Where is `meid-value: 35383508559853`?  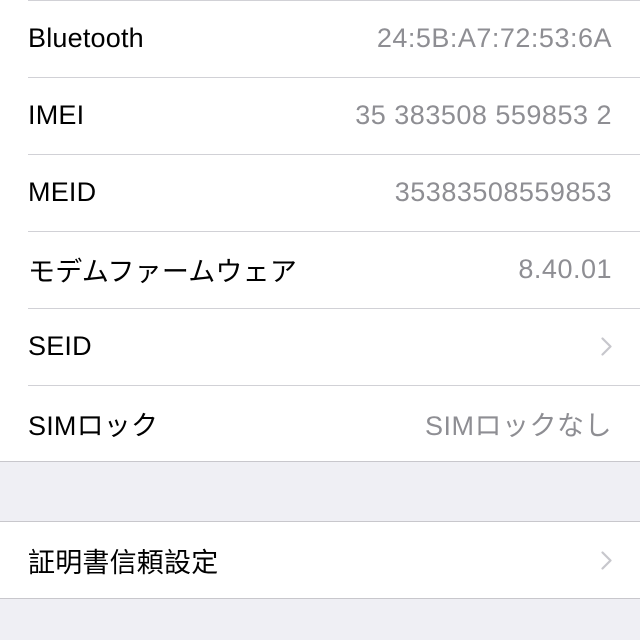
meid-value: 35383508559853 is located at coordinates (503, 192).